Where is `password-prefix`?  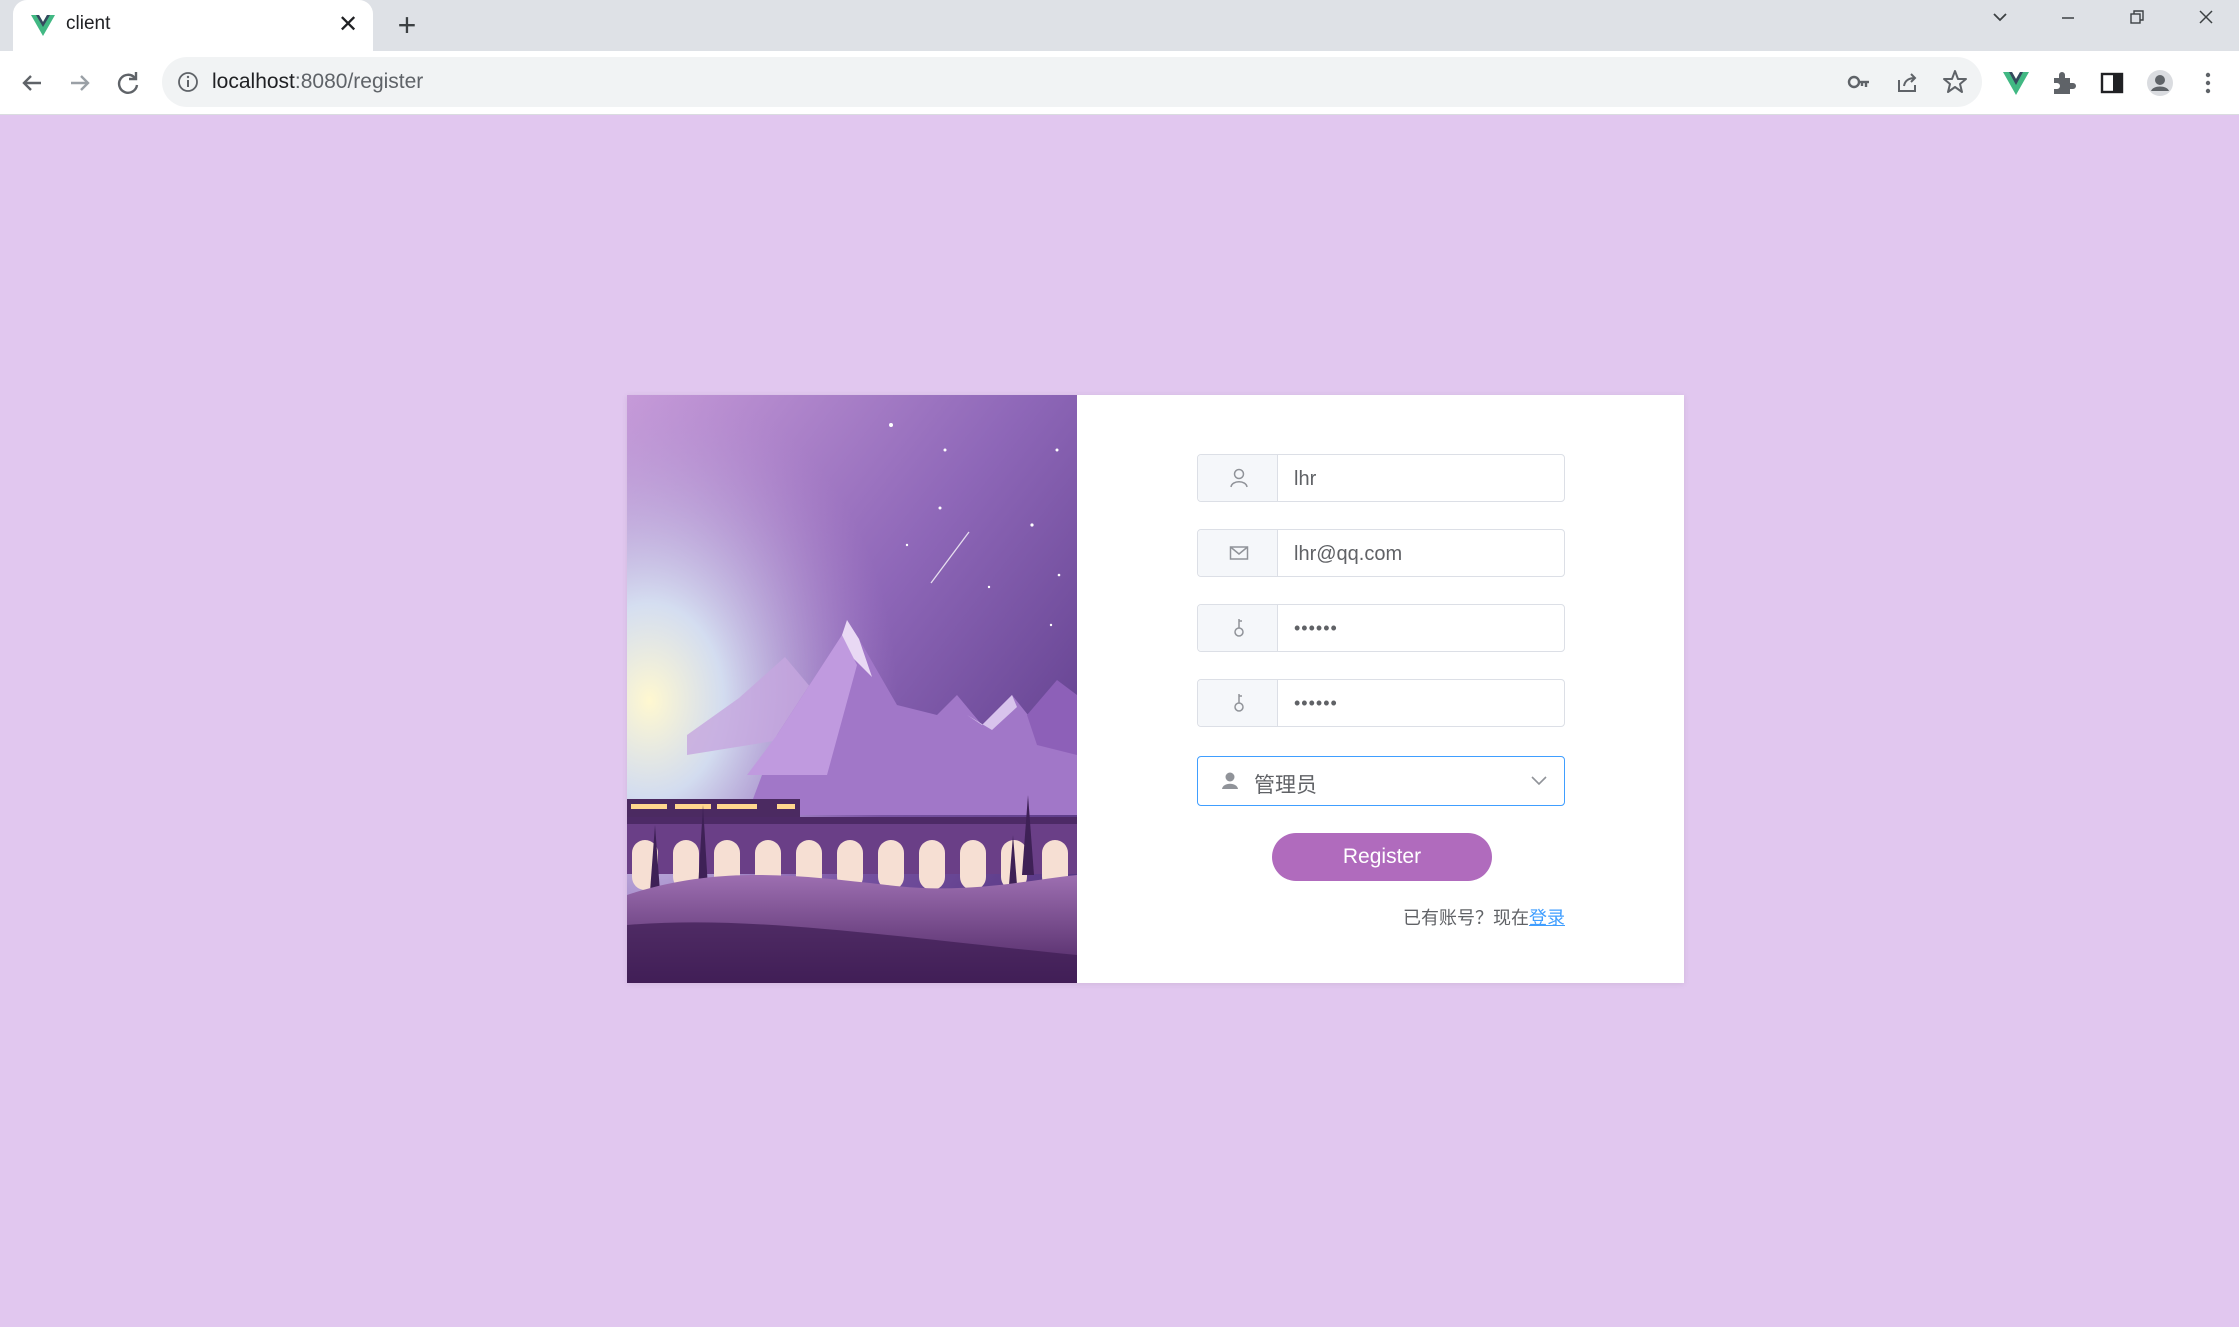
password-prefix is located at coordinates (1238, 628).